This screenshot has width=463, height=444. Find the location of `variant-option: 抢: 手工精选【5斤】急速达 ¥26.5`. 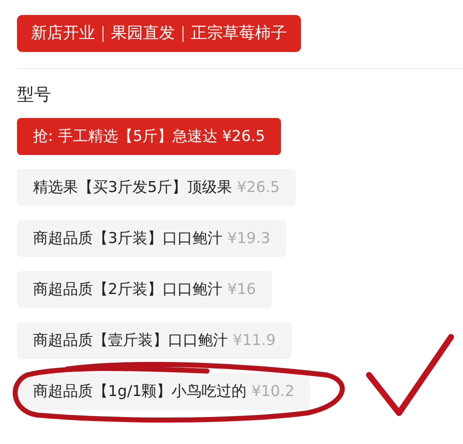

variant-option: 抢: 手工精选【5斤】急速达 ¥26.5 is located at coordinates (149, 136).